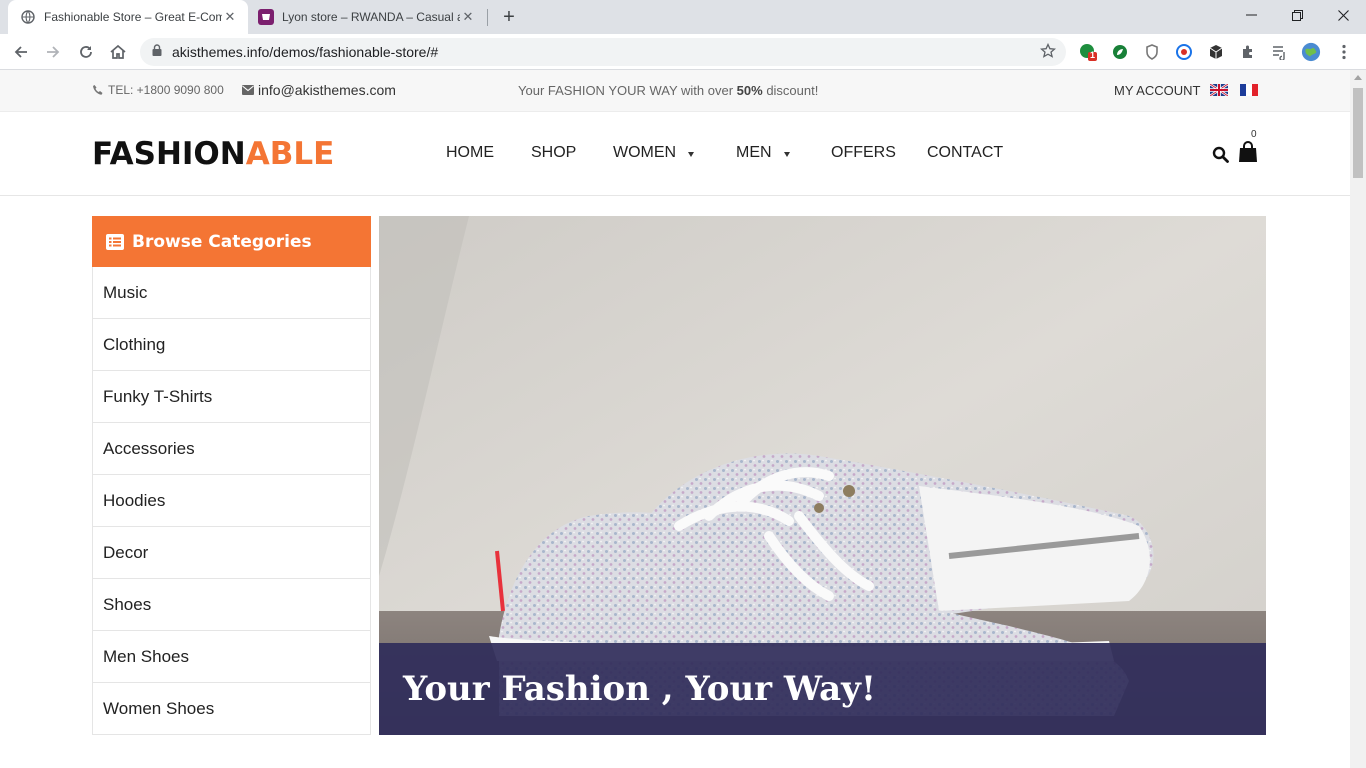 This screenshot has height=768, width=1366. I want to click on menu-home-label: HOME, so click(470, 152).